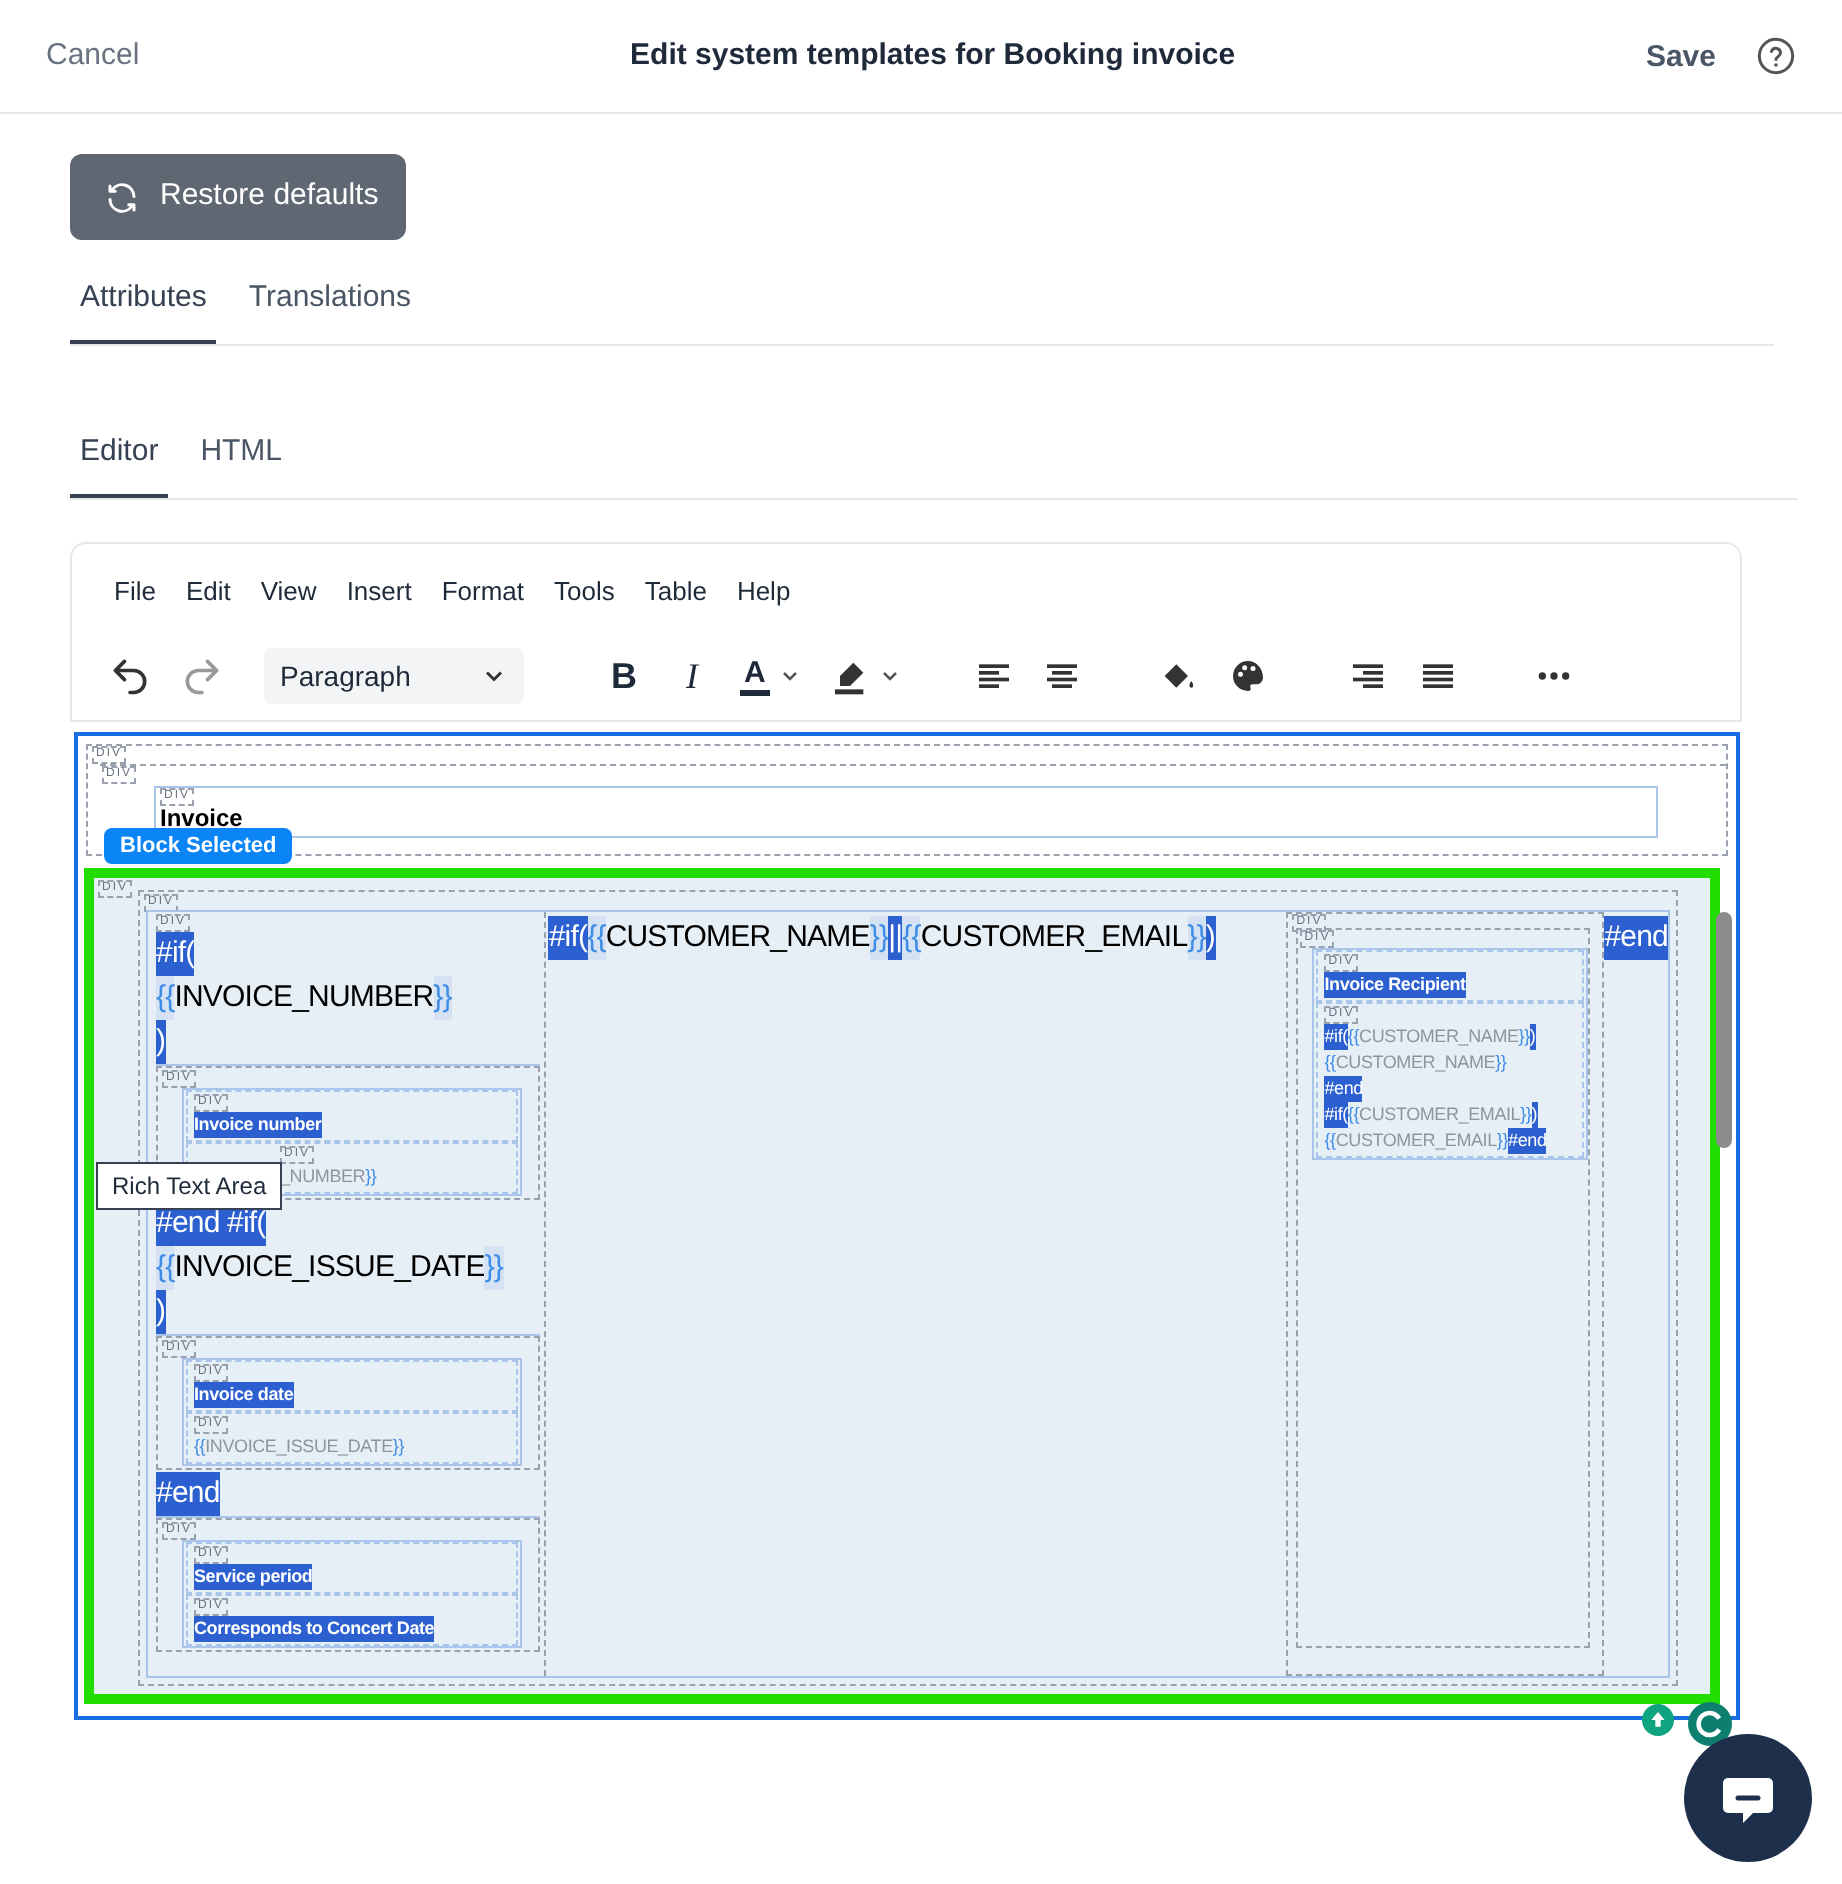 The height and width of the screenshot is (1884, 1842). What do you see at coordinates (238, 197) in the screenshot?
I see `restore-defaults-button: Restore defaults` at bounding box center [238, 197].